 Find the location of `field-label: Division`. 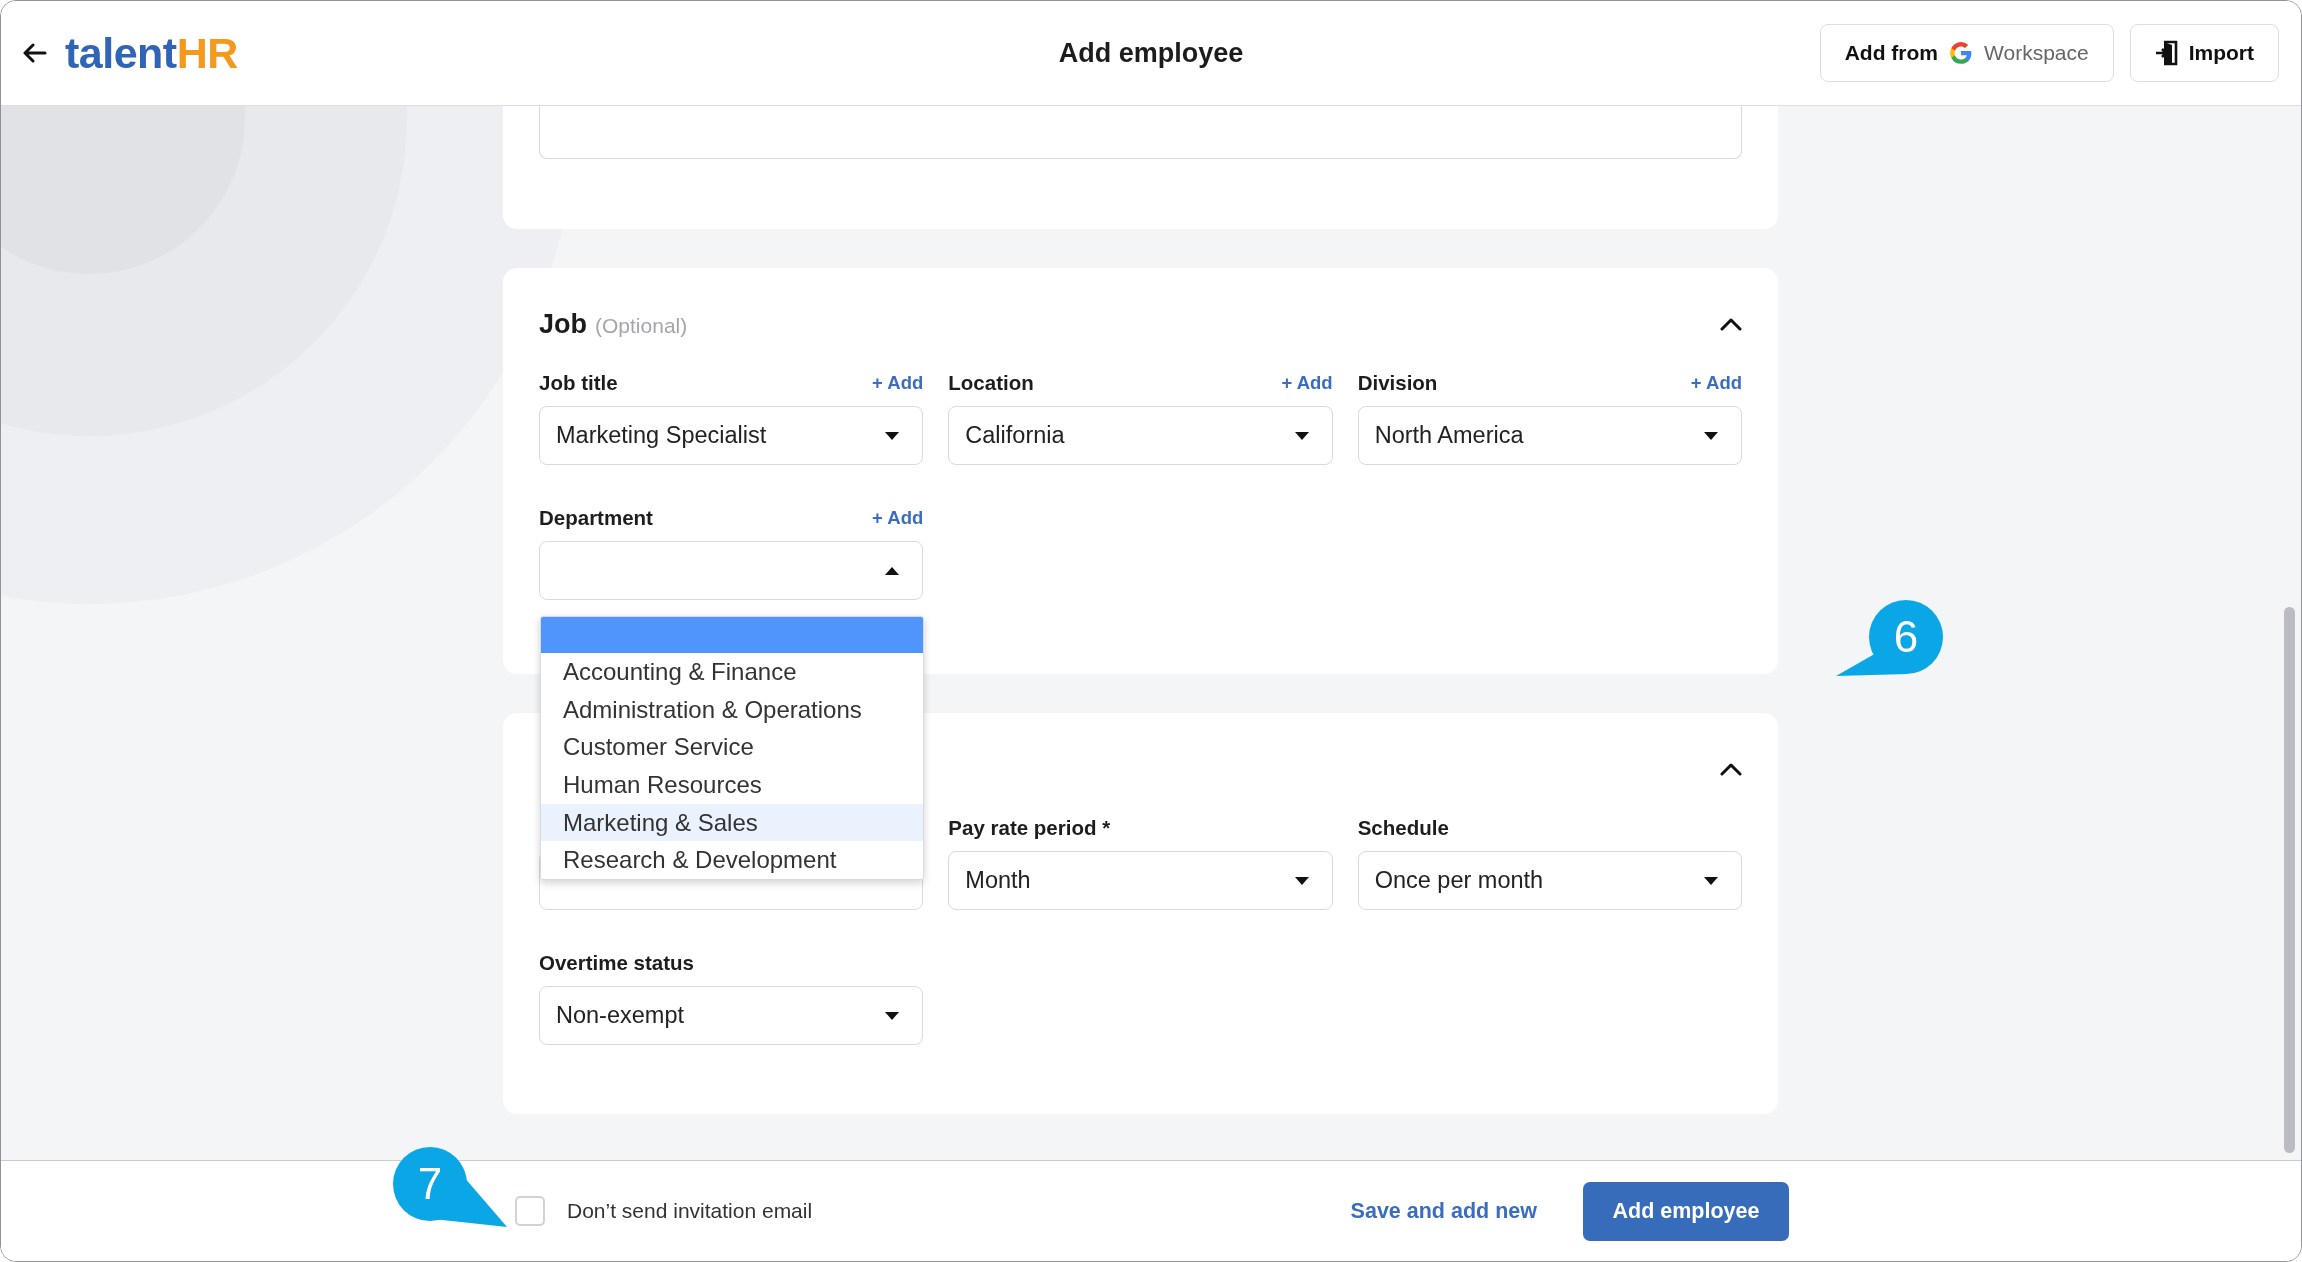

field-label: Division is located at coordinates (1397, 383).